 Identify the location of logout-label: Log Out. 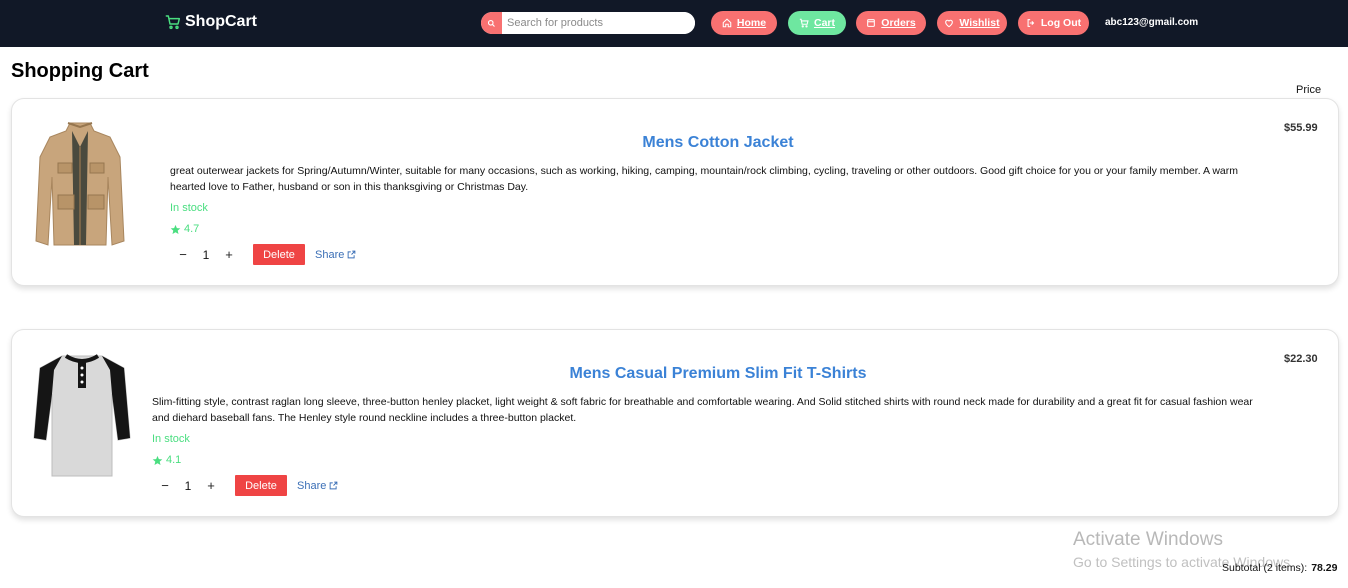
(1061, 23).